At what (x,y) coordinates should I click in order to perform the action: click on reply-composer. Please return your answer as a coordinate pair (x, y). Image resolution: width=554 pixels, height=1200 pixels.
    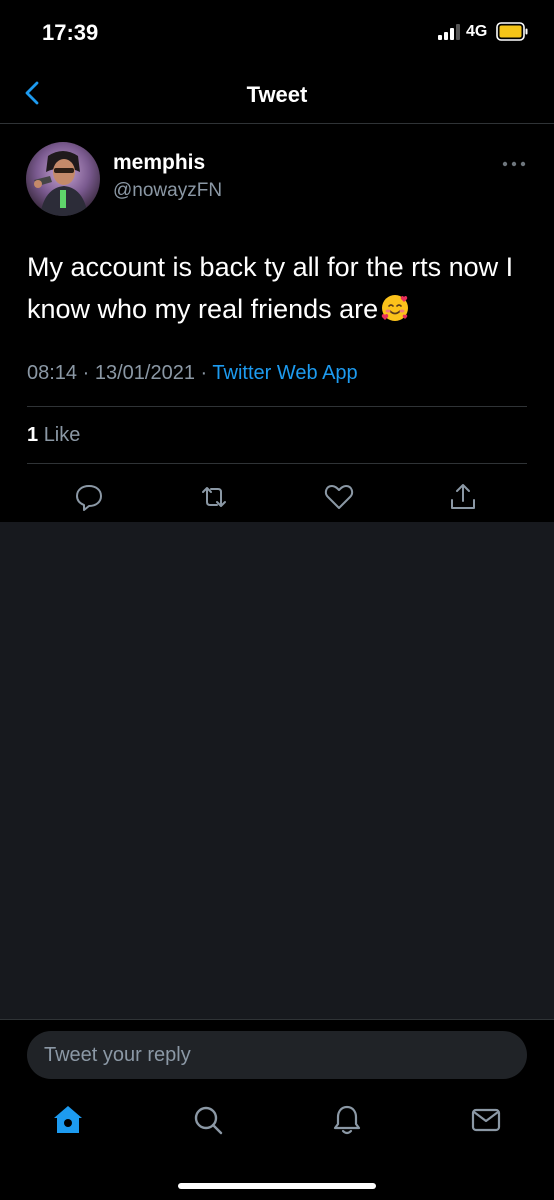
    Looking at the image, I should click on (277, 1054).